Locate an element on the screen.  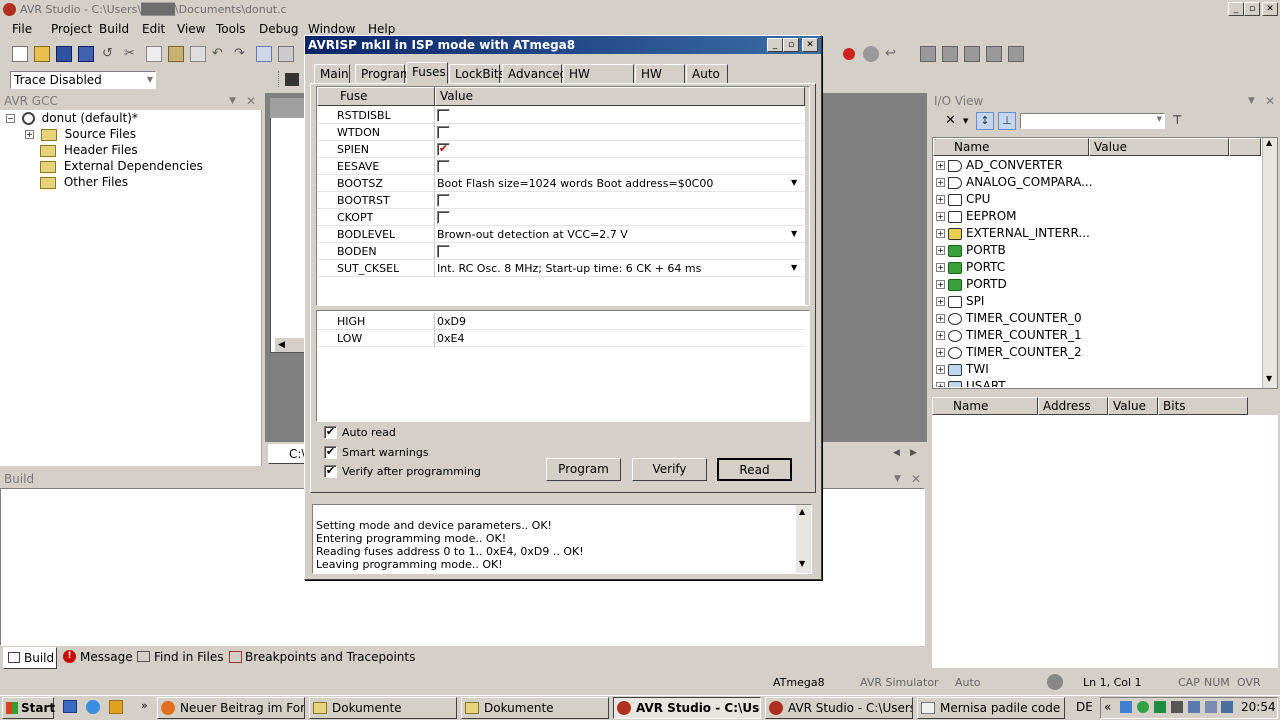
option-auto-read: ✔ Auto read is located at coordinates (360, 434).